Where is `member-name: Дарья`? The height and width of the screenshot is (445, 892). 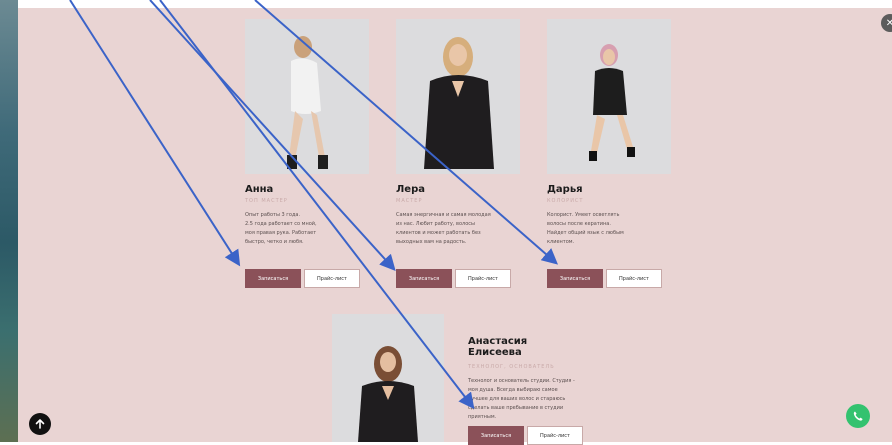
member-name: Дарья is located at coordinates (565, 189).